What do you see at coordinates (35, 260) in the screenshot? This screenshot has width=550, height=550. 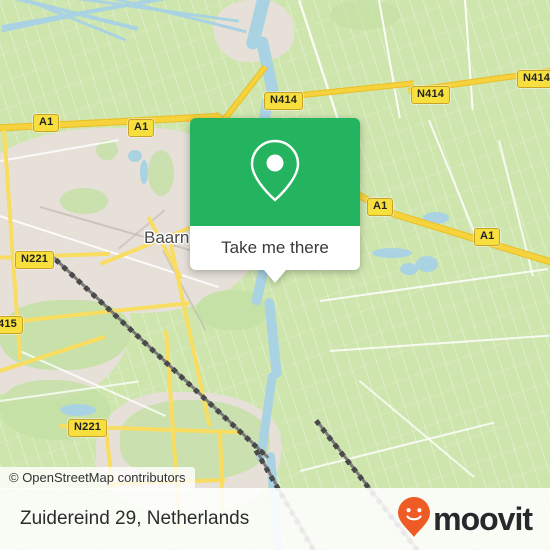 I see `road-shield-n221-1: N221` at bounding box center [35, 260].